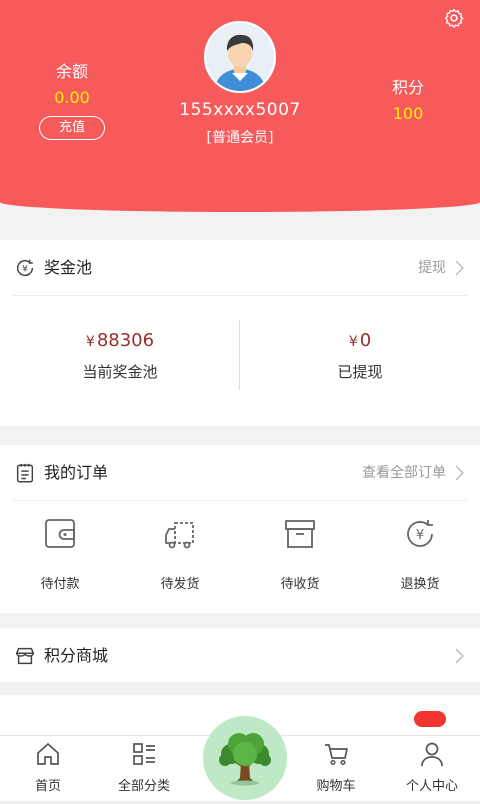  Describe the element at coordinates (47, 786) in the screenshot. I see `tab-label: 首页` at that location.